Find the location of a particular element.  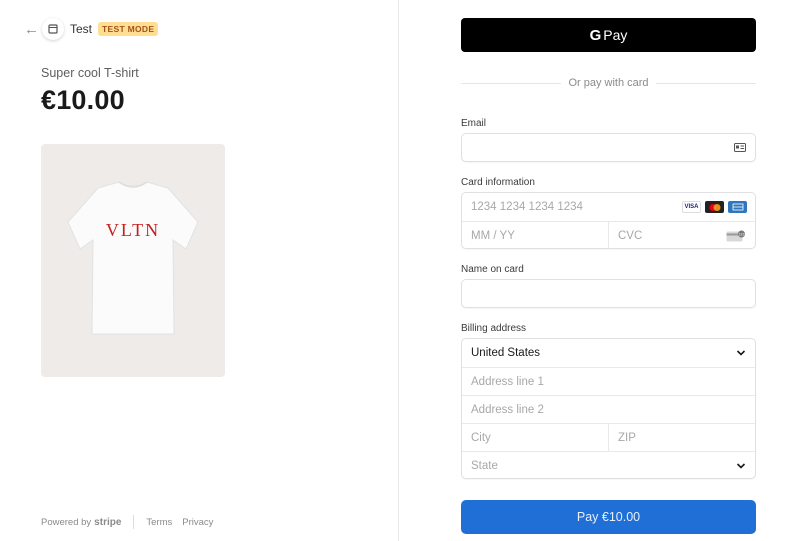

email-label: Email is located at coordinates (474, 123).